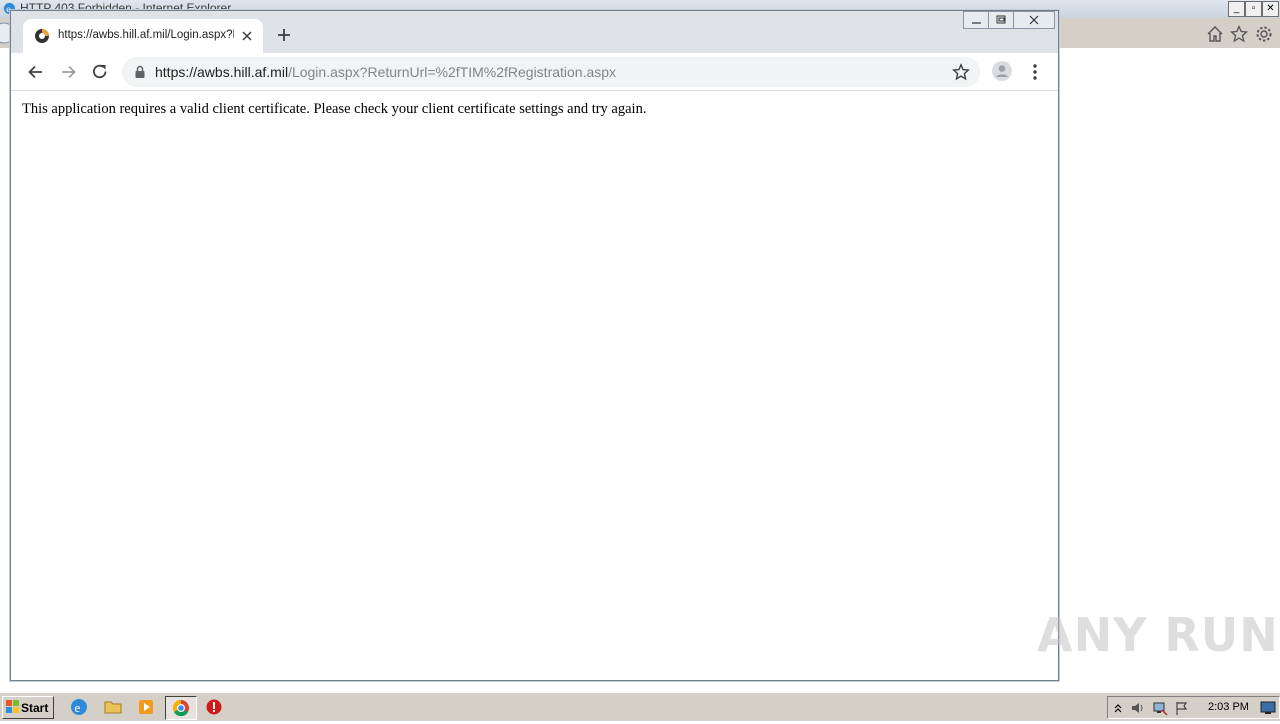  I want to click on kebab-menu-icon, so click(1035, 72).